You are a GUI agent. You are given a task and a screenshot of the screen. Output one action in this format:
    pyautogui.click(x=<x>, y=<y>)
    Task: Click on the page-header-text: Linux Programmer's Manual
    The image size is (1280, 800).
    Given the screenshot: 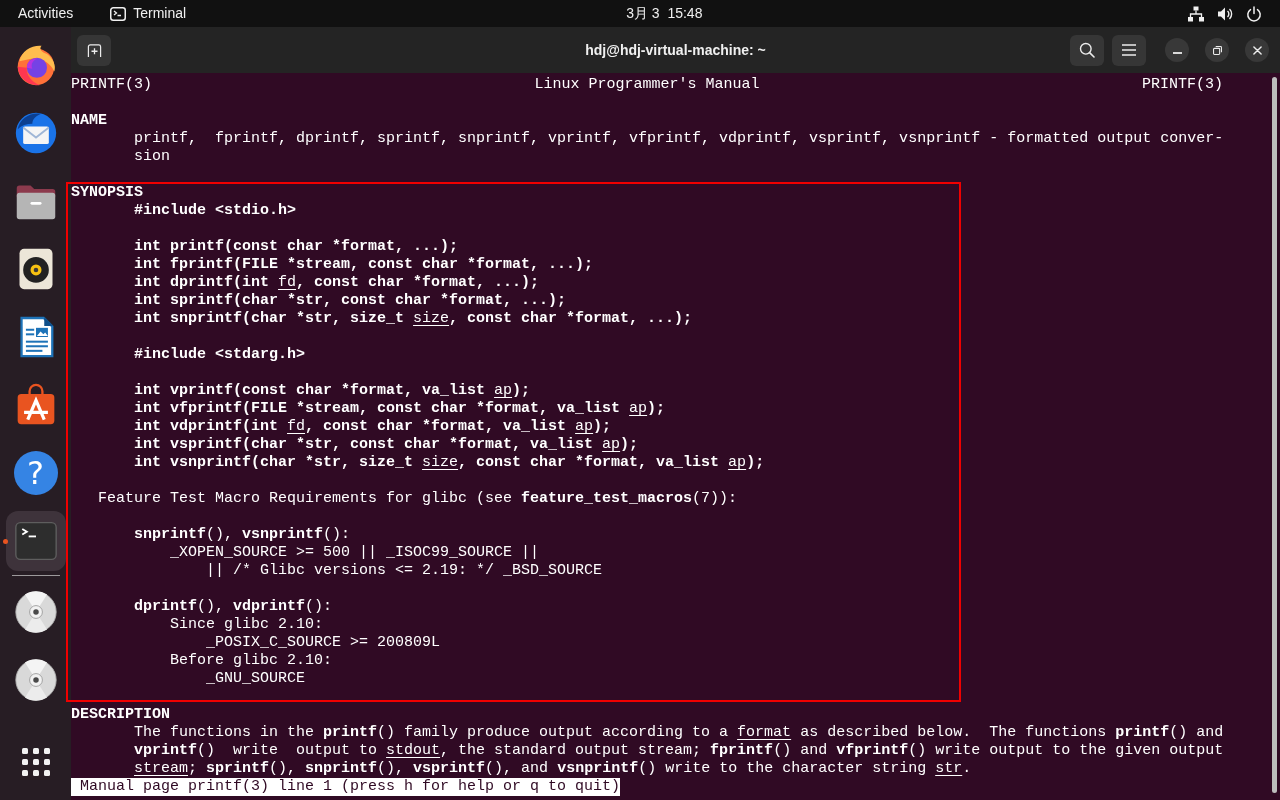 What is the action you would take?
    pyautogui.click(x=647, y=85)
    